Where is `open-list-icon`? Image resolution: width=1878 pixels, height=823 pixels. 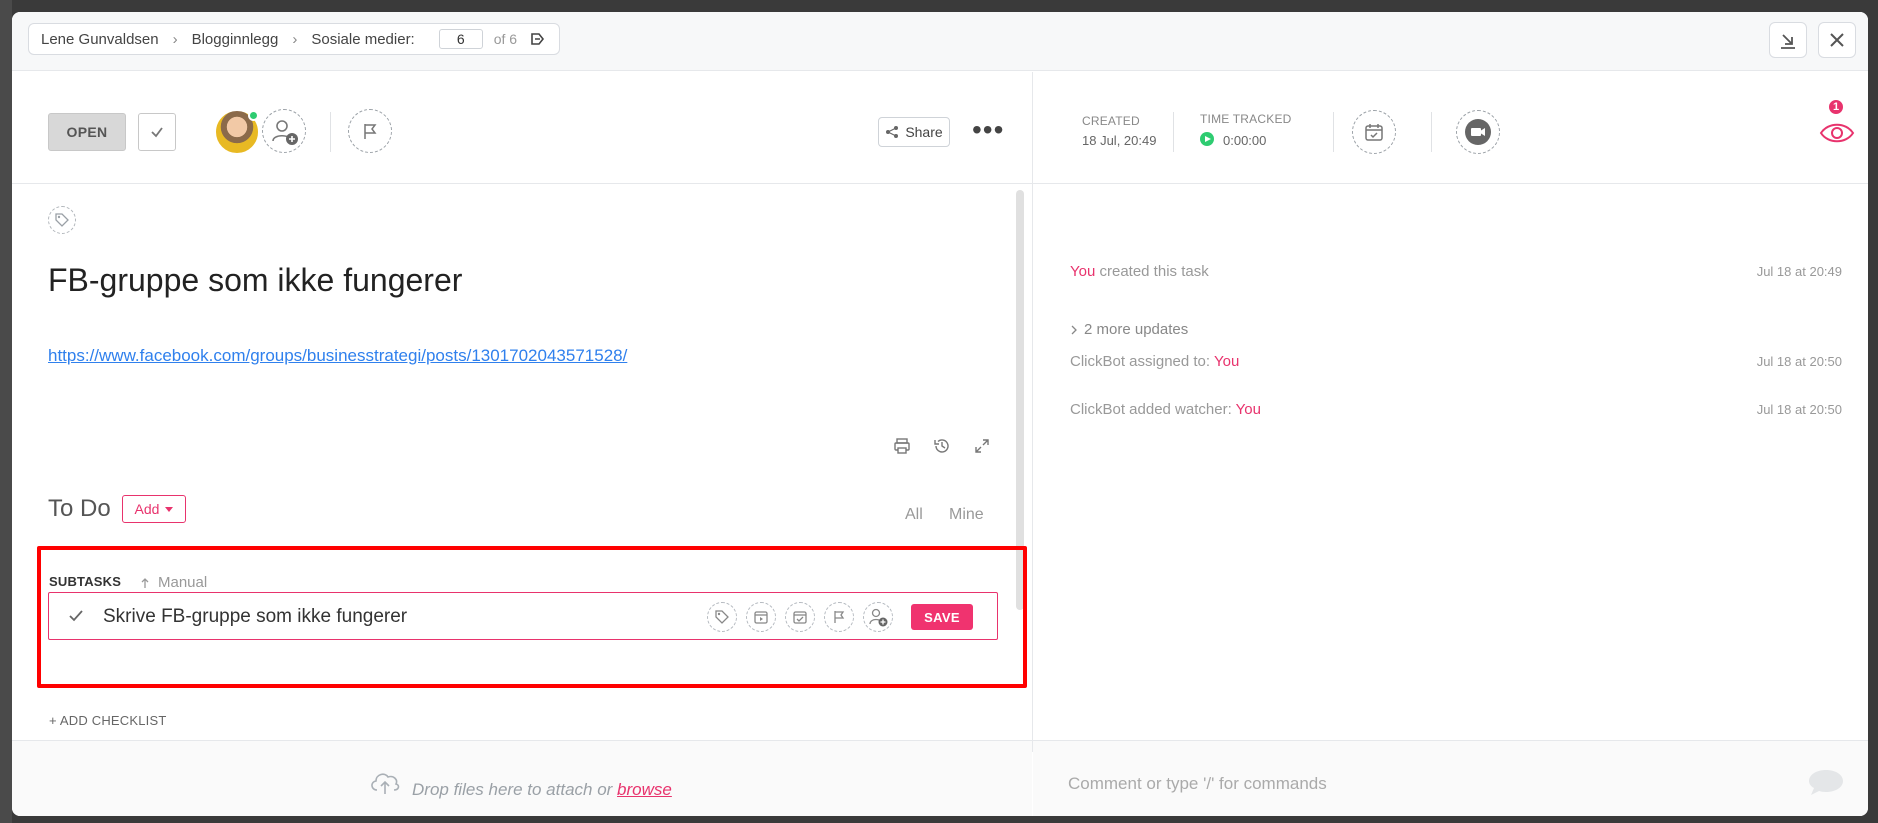 open-list-icon is located at coordinates (538, 39).